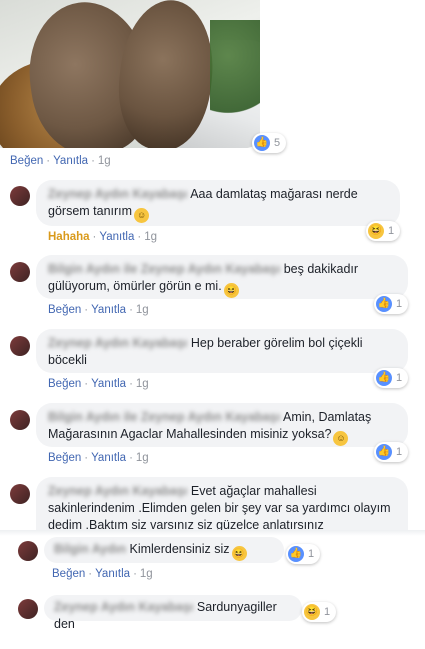 This screenshot has height=649, width=425. What do you see at coordinates (90, 549) in the screenshot?
I see `comment-author: Bilgin Aydın` at bounding box center [90, 549].